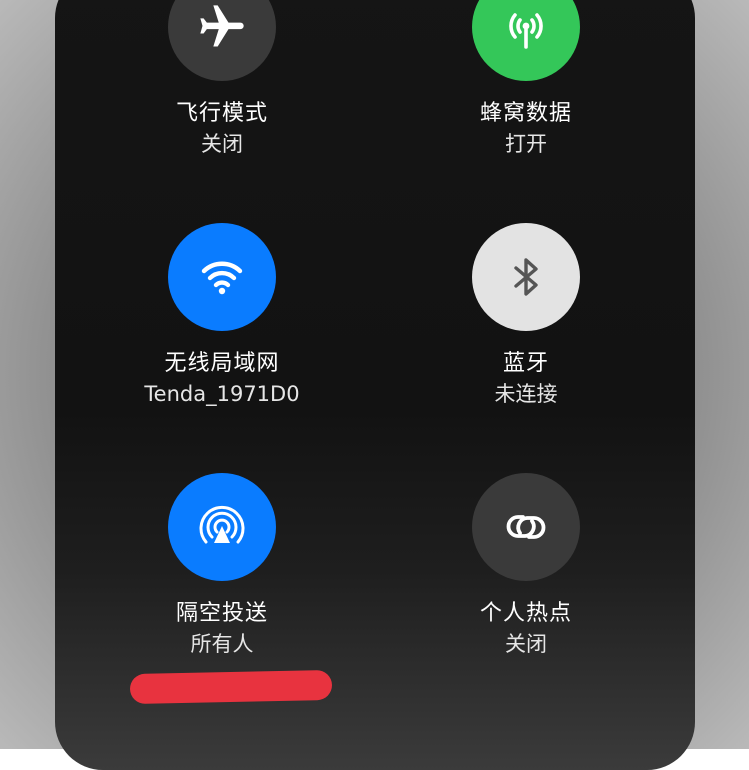  Describe the element at coordinates (526, 644) in the screenshot. I see `hotspot-status: 关闭` at that location.